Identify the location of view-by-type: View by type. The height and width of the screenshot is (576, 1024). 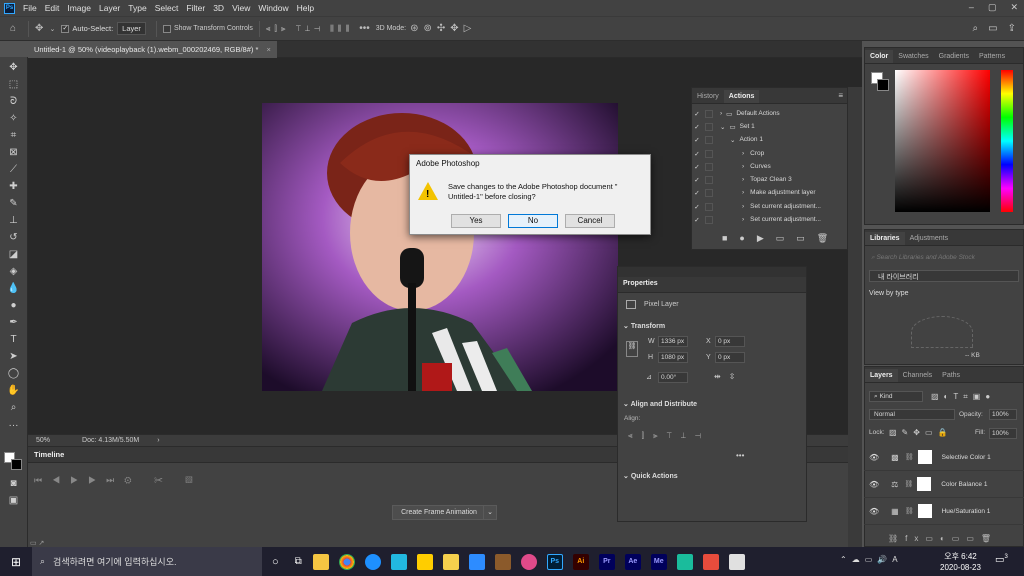
(889, 293).